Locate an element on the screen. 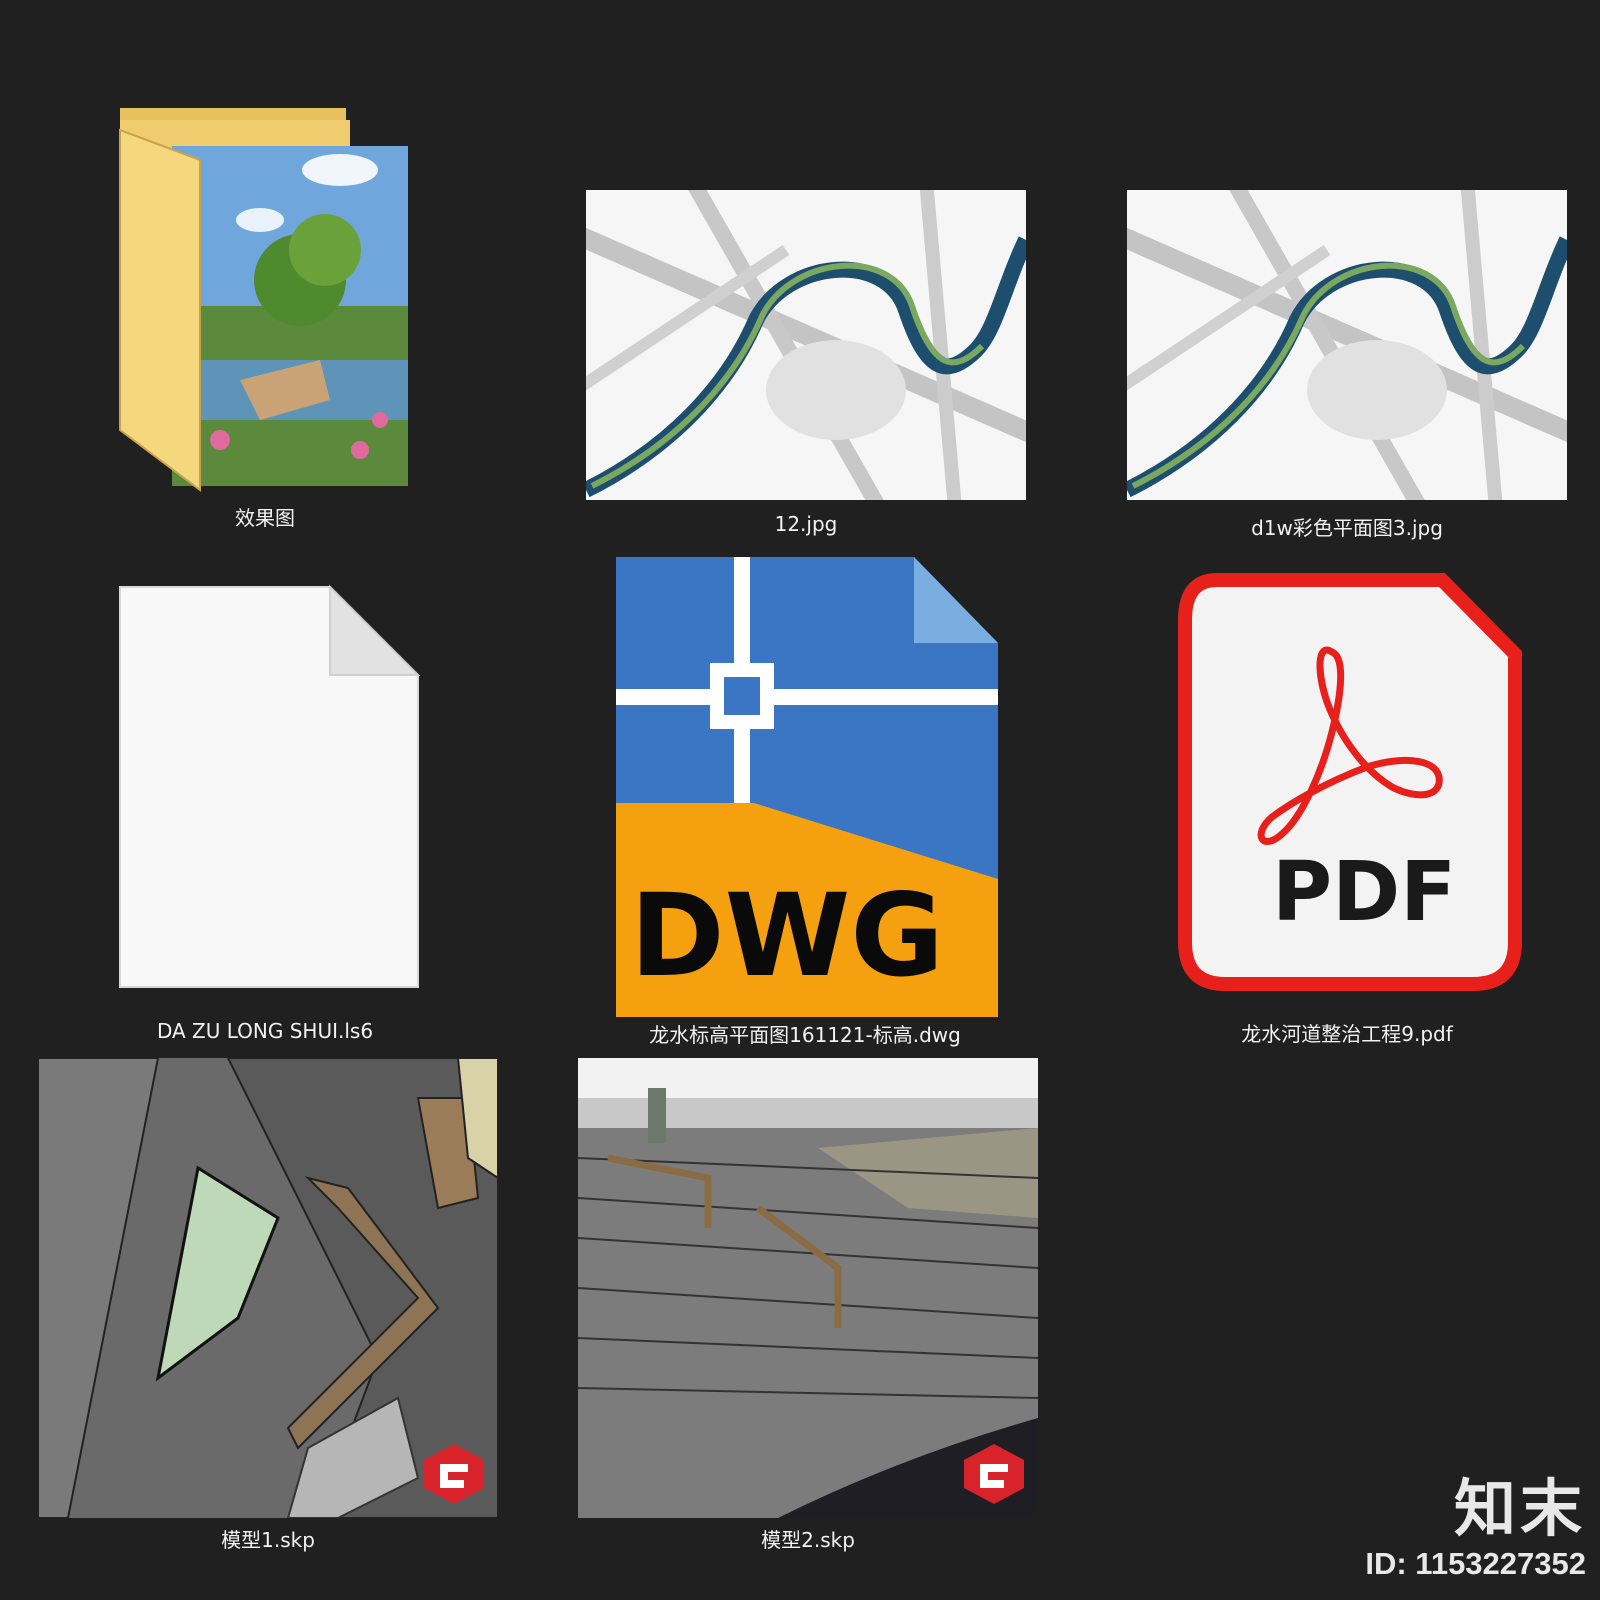  dwg-badge-text: DWG is located at coordinates (787, 935).